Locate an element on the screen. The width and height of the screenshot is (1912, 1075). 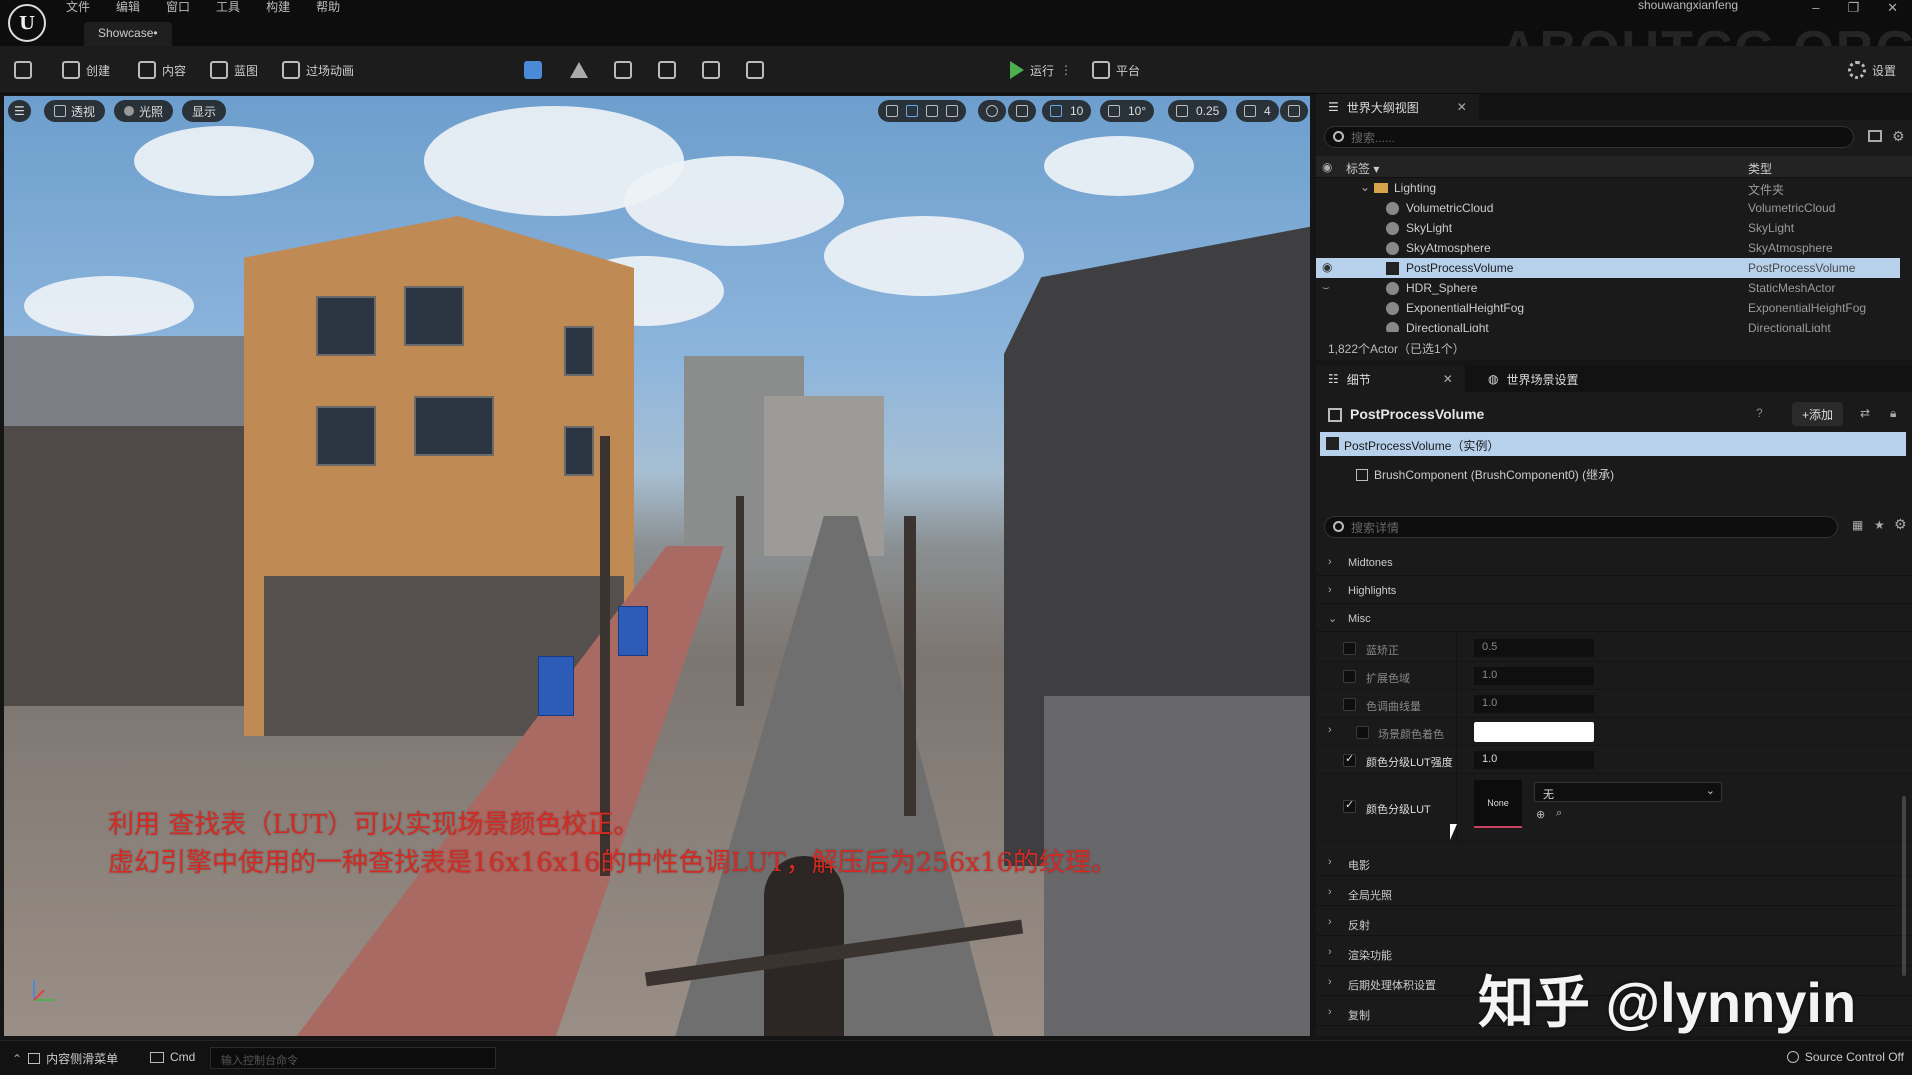
section-film: › 电影 is located at coordinates (1614, 863).